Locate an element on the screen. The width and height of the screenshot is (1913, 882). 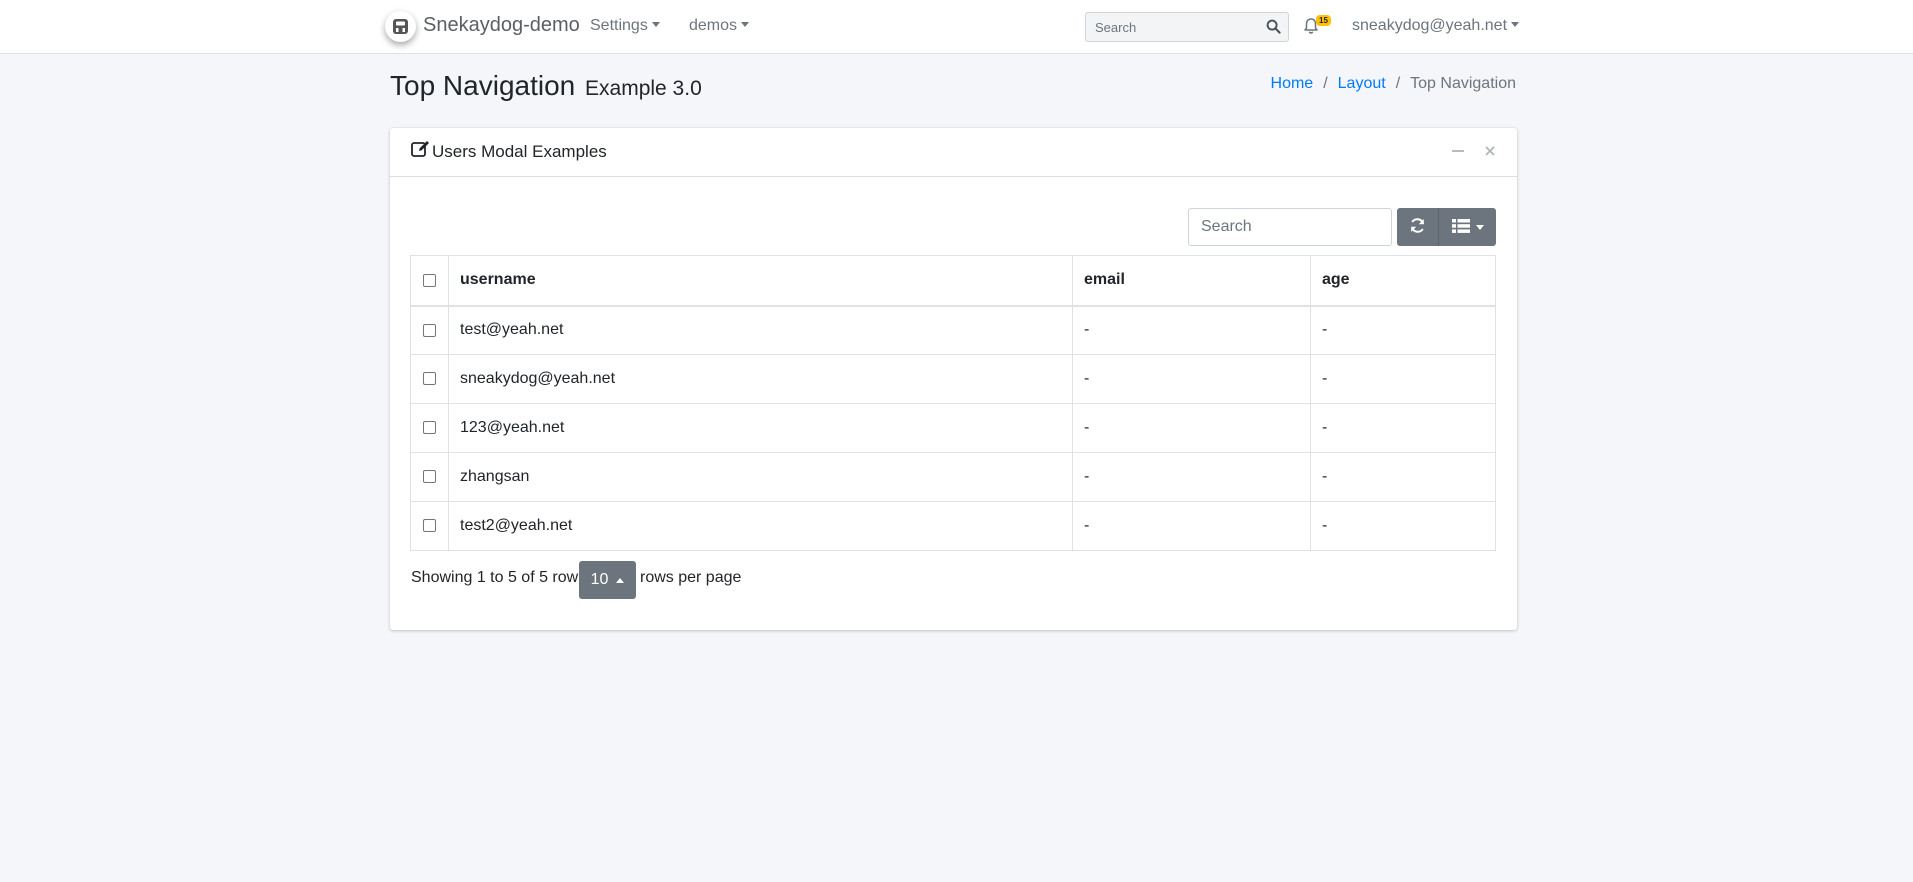
table-row: zhangsan - - is located at coordinates (953, 477).